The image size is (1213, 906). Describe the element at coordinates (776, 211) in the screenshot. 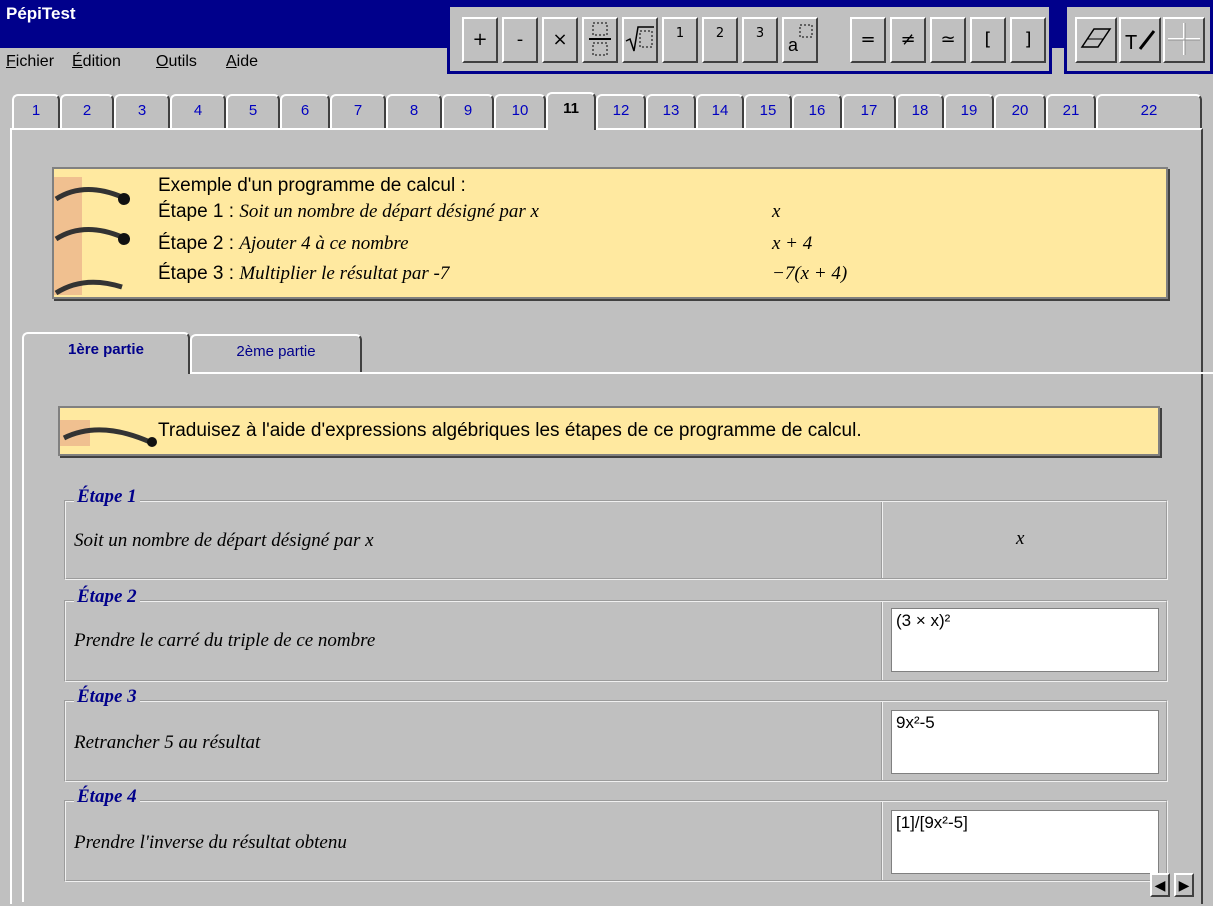

I see `example-expr-1: x` at that location.